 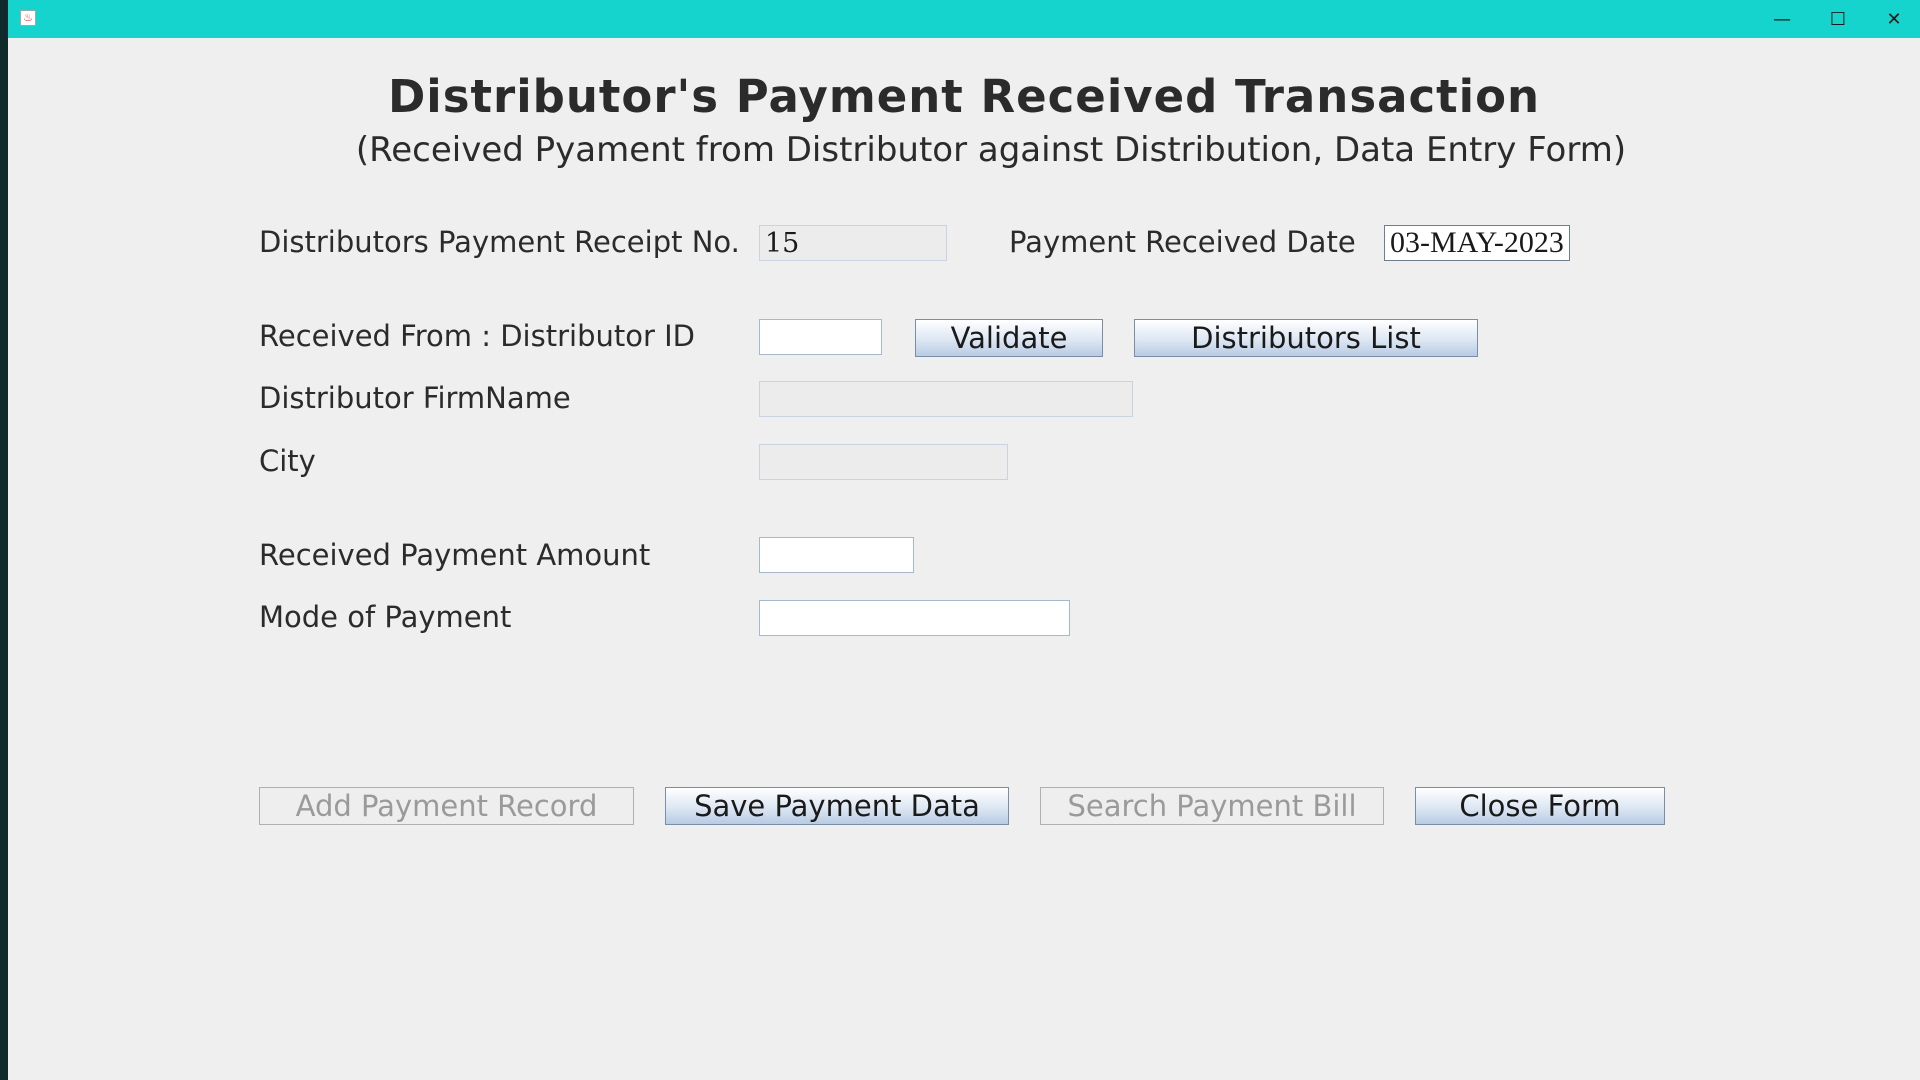 I want to click on save-payment-data-button: Save Payment Data, so click(x=837, y=806).